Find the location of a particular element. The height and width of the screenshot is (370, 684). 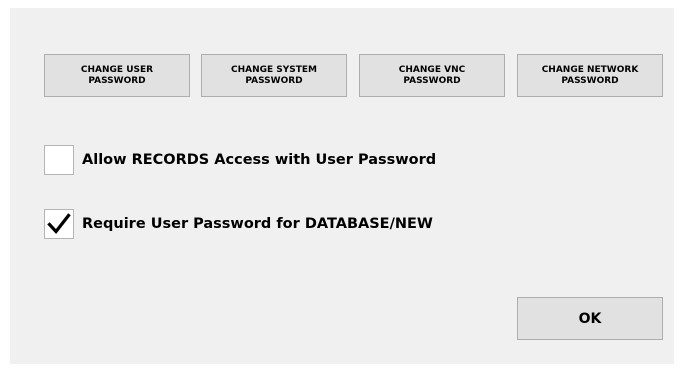

change-vnc-password-button: CHANGE VNC PASSWORD is located at coordinates (432, 75).